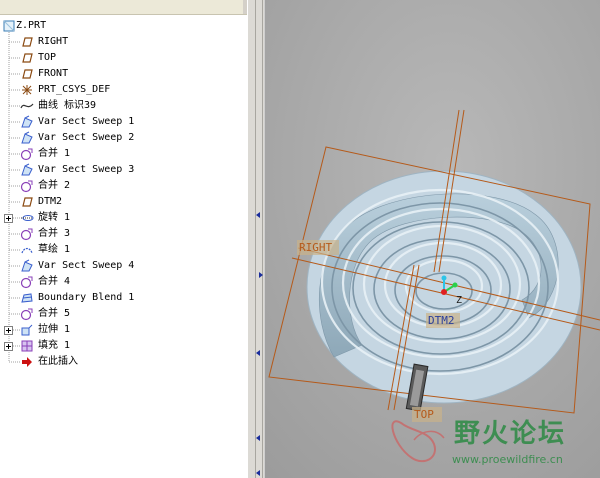  Describe the element at coordinates (123, 106) in the screenshot. I see `tree-item: 曲线 标识39` at that location.